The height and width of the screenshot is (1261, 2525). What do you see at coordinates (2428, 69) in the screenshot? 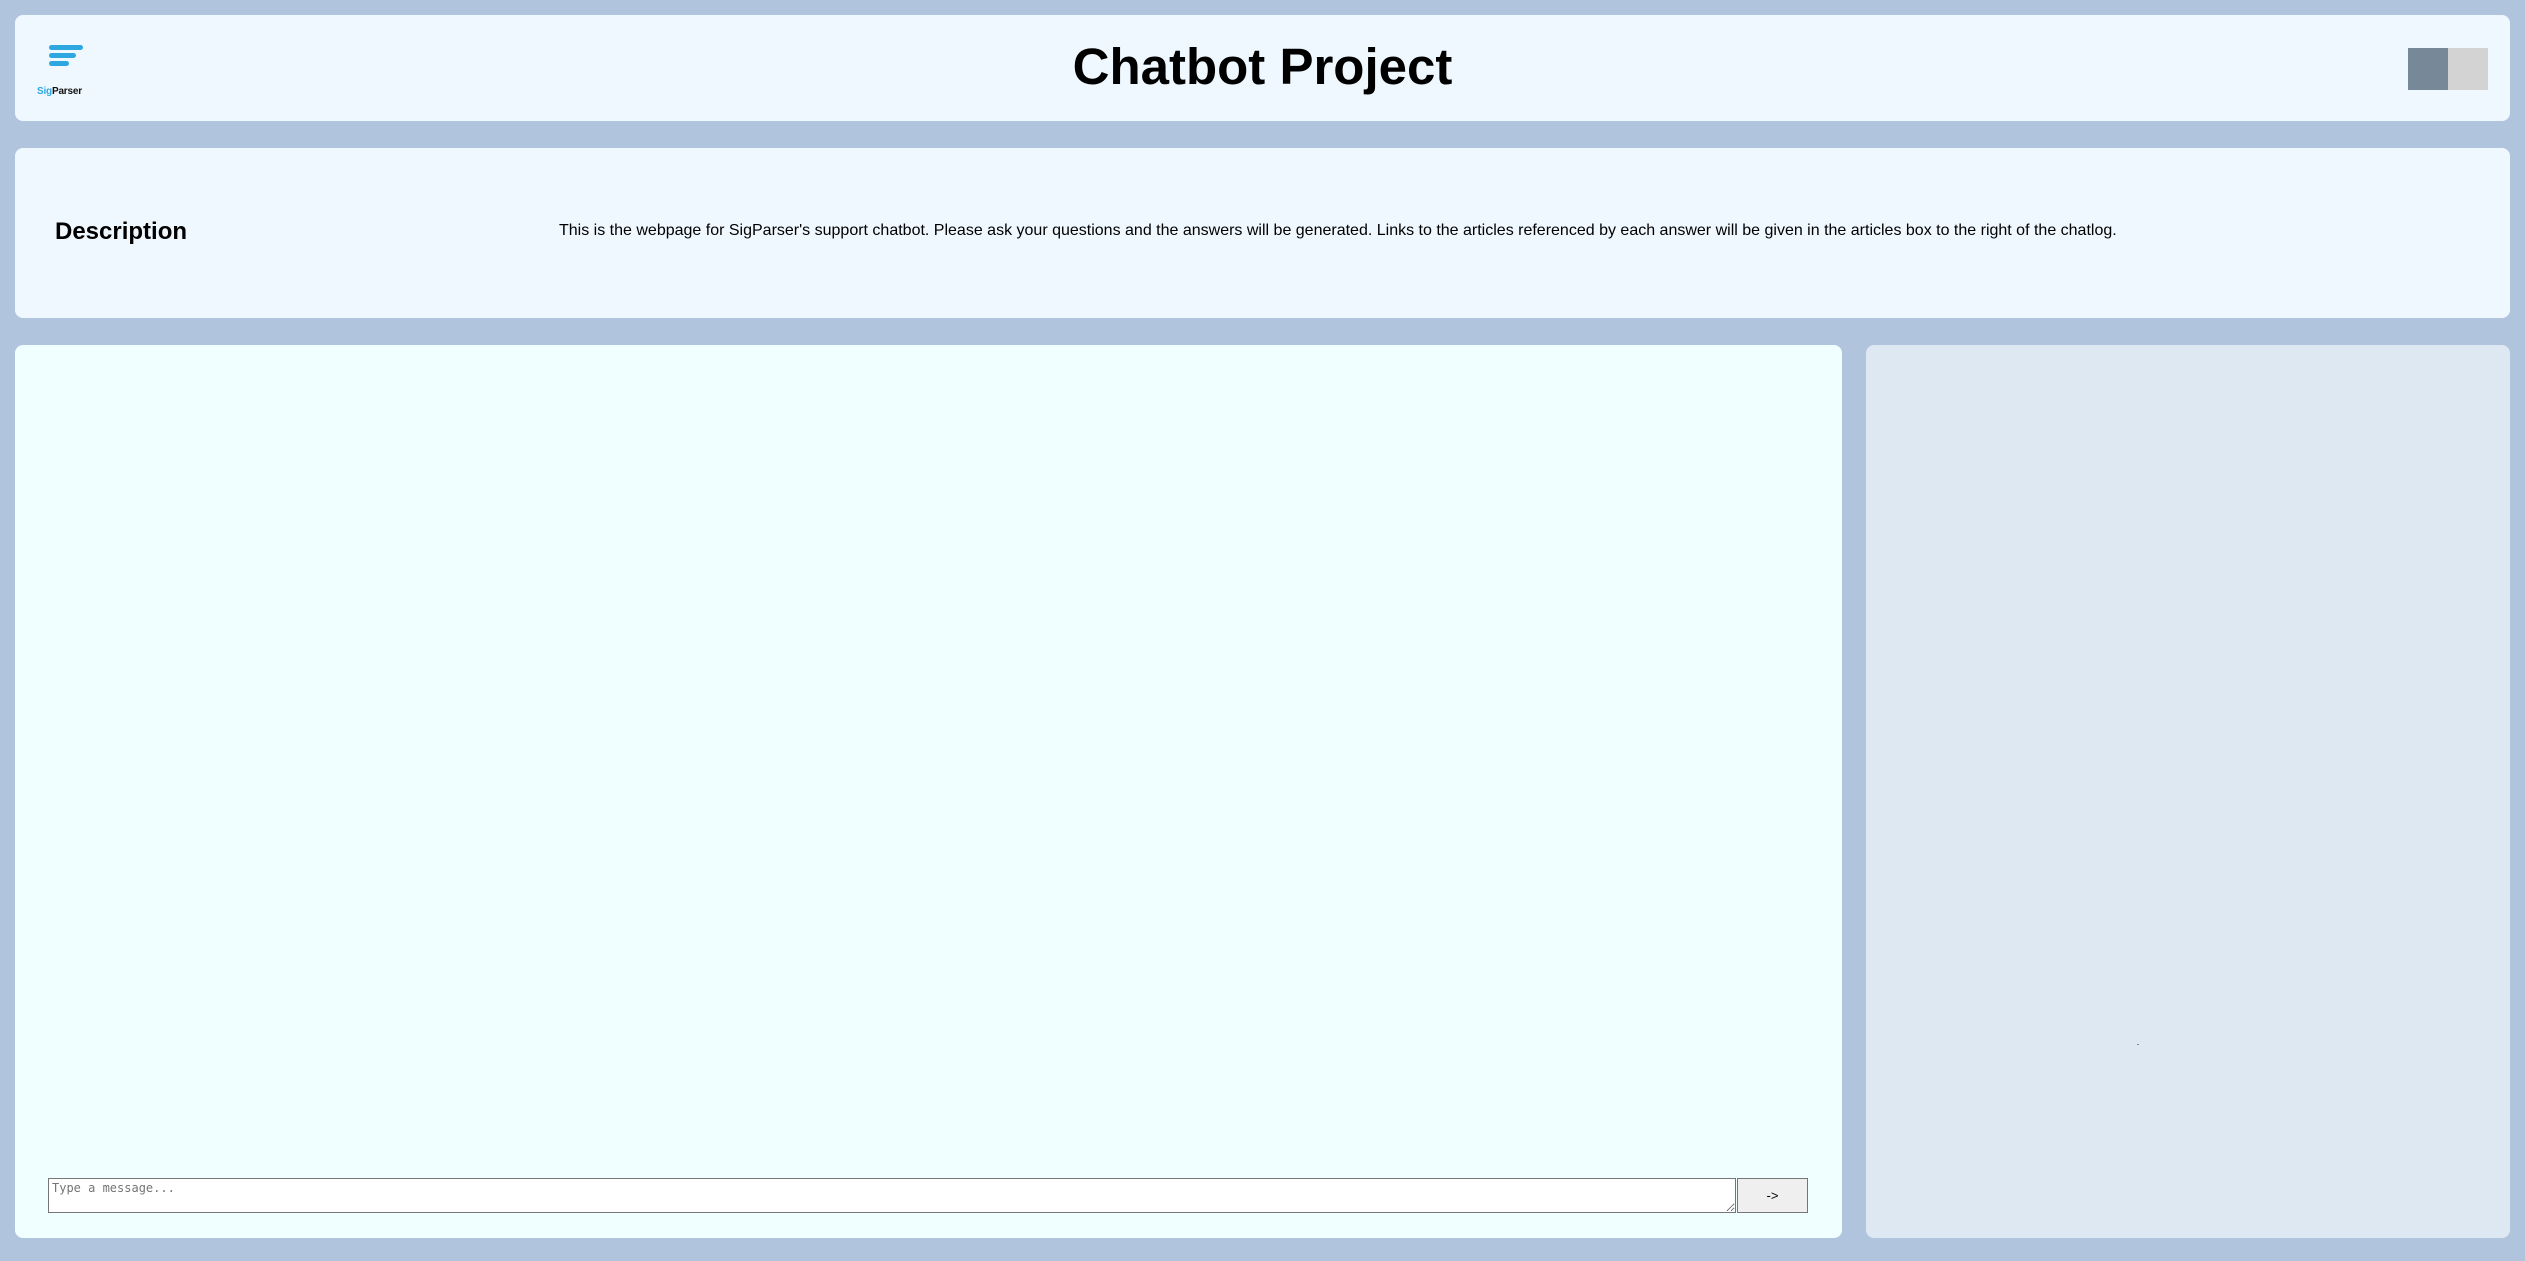
I see `theme-toggle-dark-half` at bounding box center [2428, 69].